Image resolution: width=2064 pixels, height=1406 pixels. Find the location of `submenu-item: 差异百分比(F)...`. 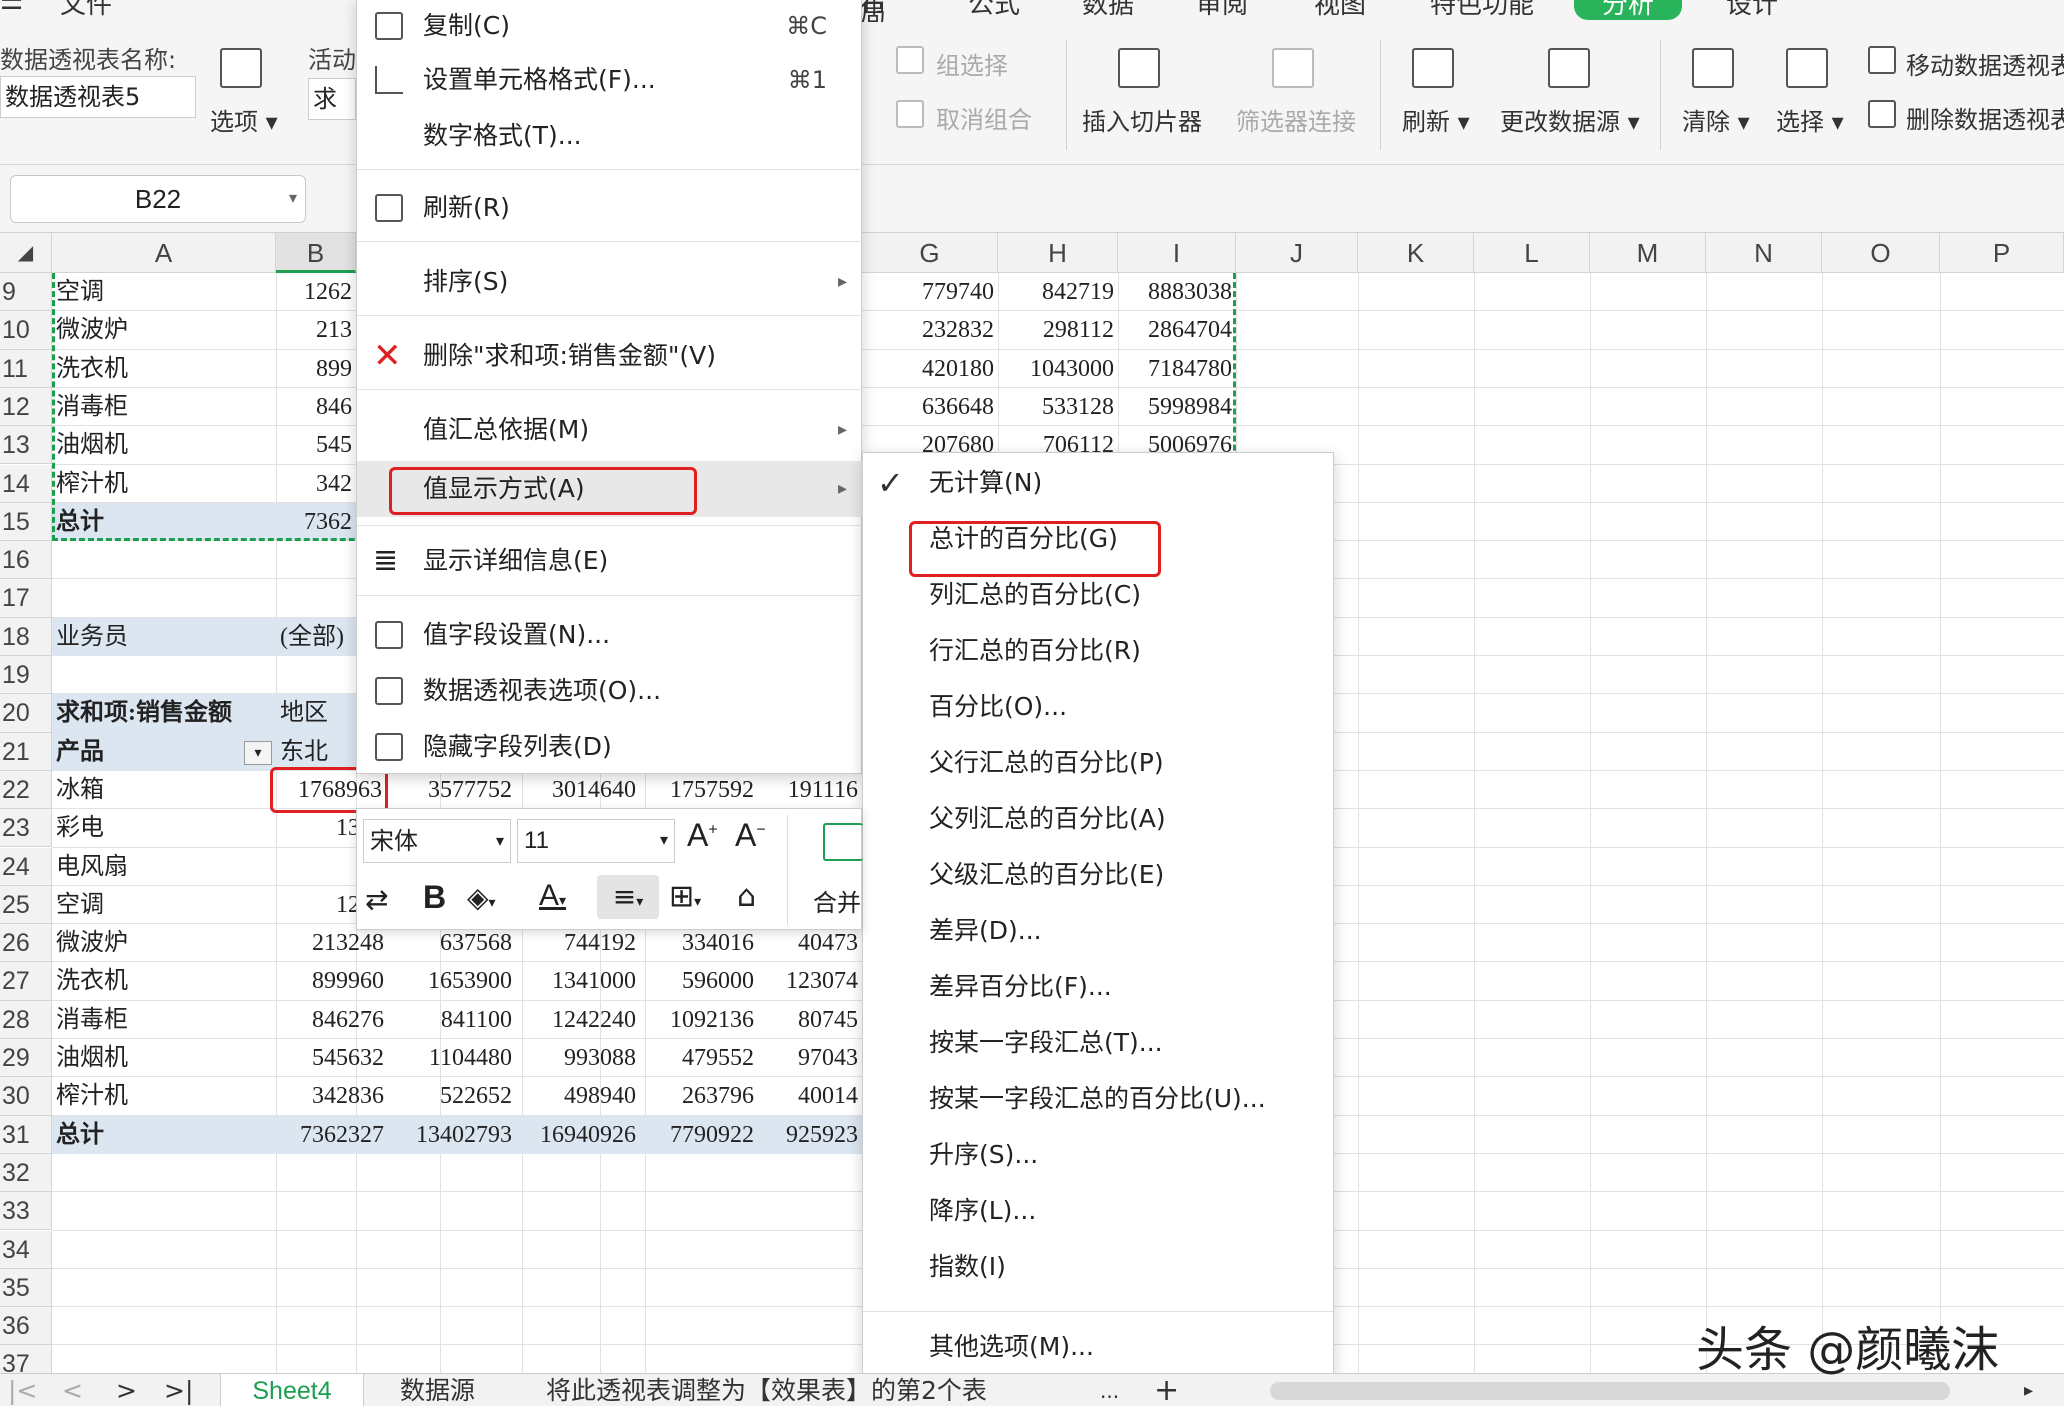

submenu-item: 差异百分比(F)... is located at coordinates (1020, 987).